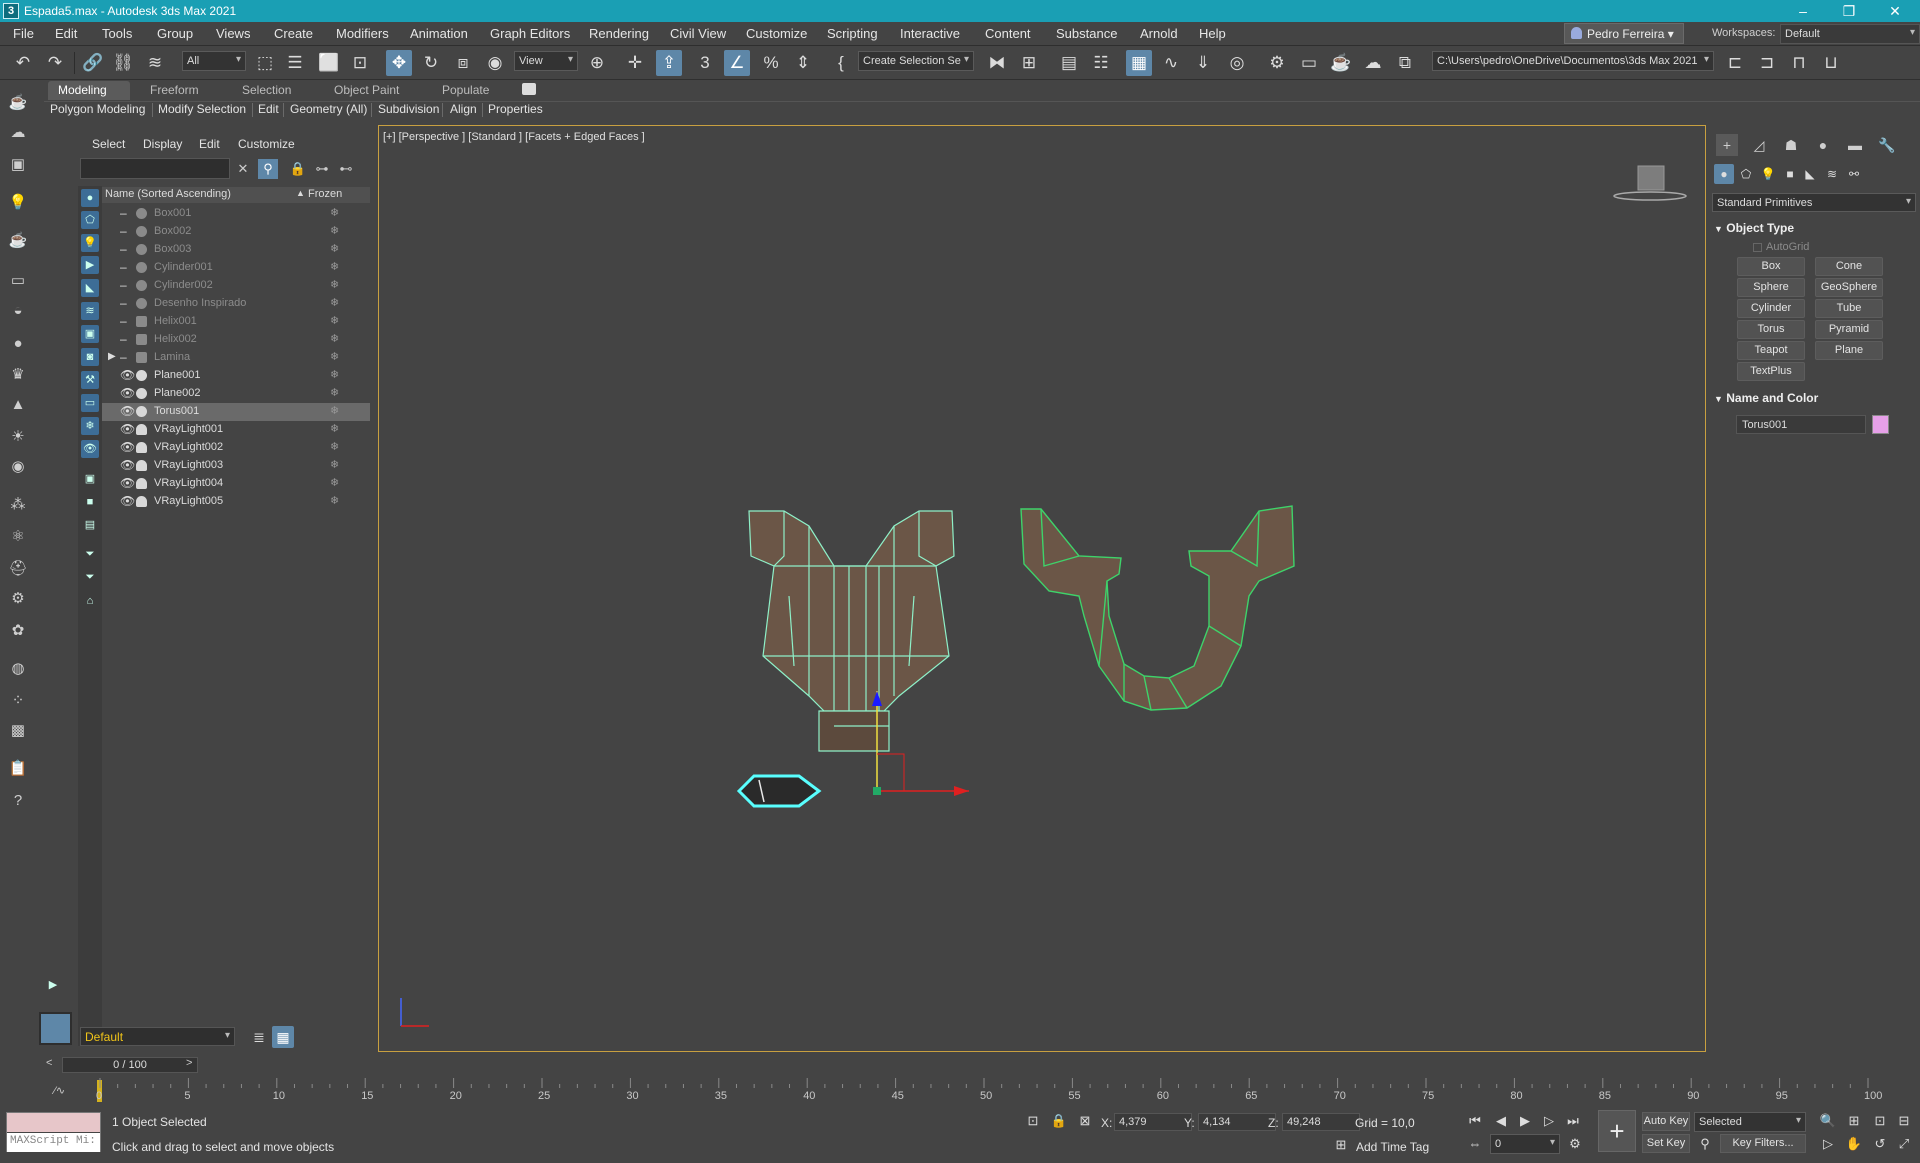 This screenshot has height=1163, width=1920. Describe the element at coordinates (1341, 63) in the screenshot. I see `render-production-icon: ☕` at that location.